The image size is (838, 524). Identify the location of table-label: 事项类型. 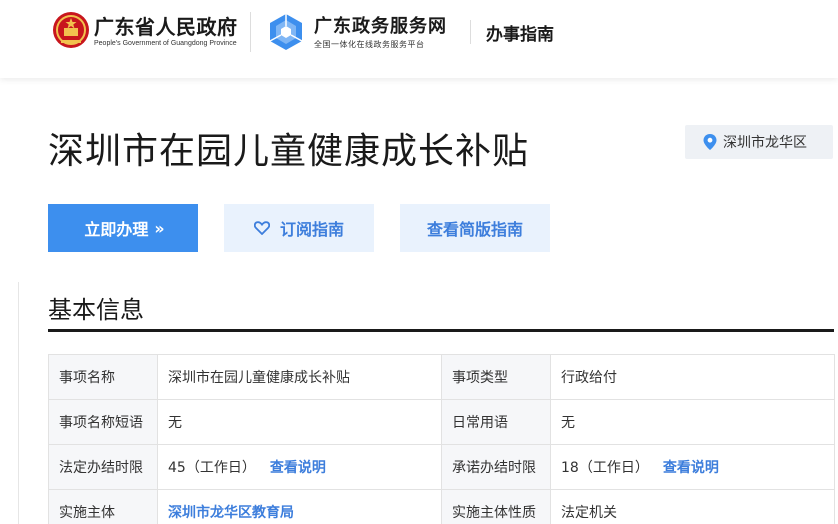
(496, 377).